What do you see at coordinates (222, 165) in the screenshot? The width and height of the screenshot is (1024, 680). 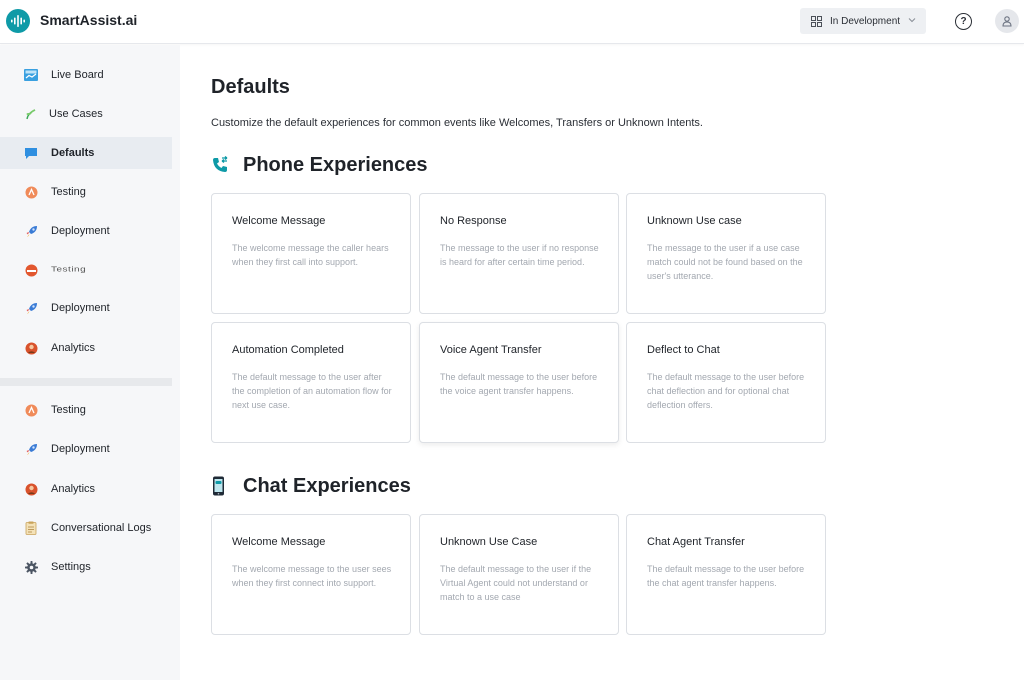 I see `phone-transfer-icon` at bounding box center [222, 165].